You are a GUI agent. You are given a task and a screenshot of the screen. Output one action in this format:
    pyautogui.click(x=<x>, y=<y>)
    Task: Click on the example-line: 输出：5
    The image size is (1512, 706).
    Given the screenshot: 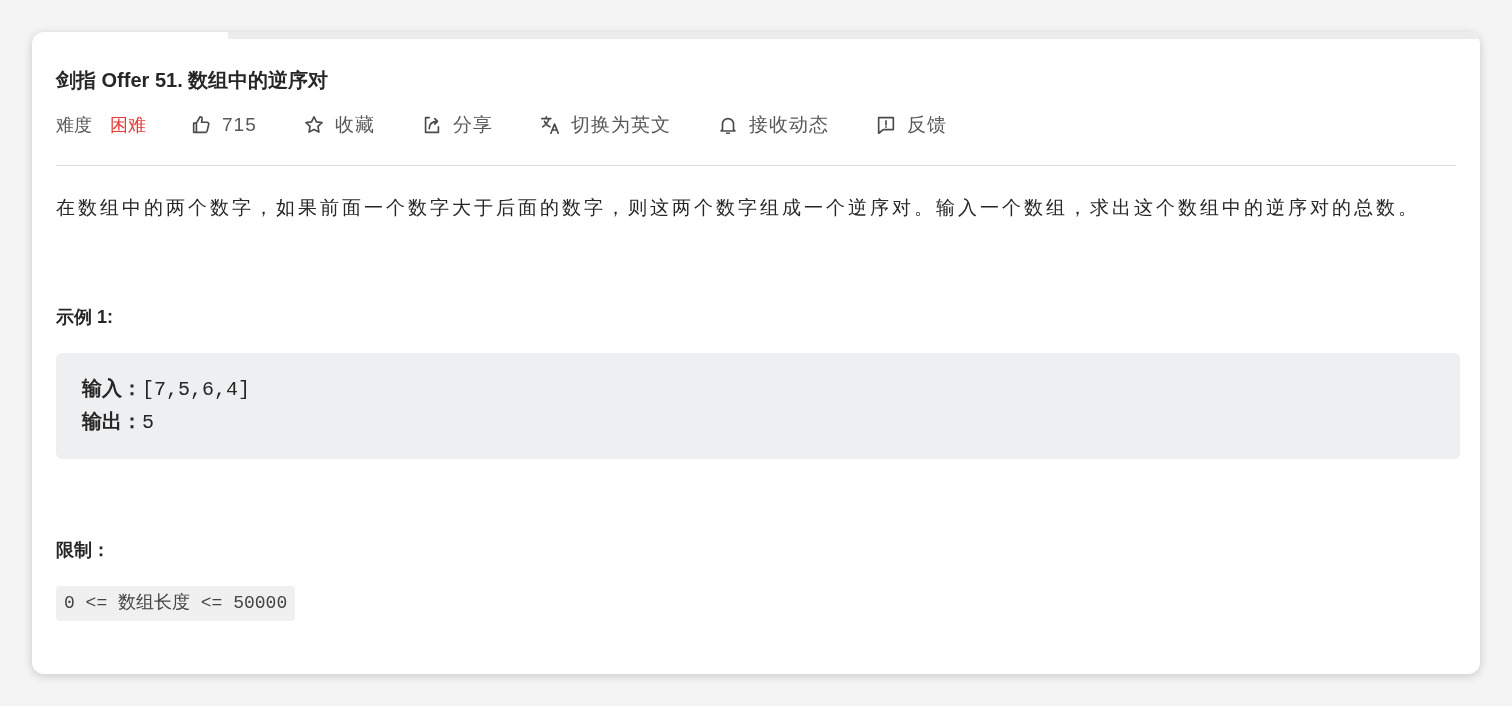 What is the action you would take?
    pyautogui.click(x=118, y=423)
    